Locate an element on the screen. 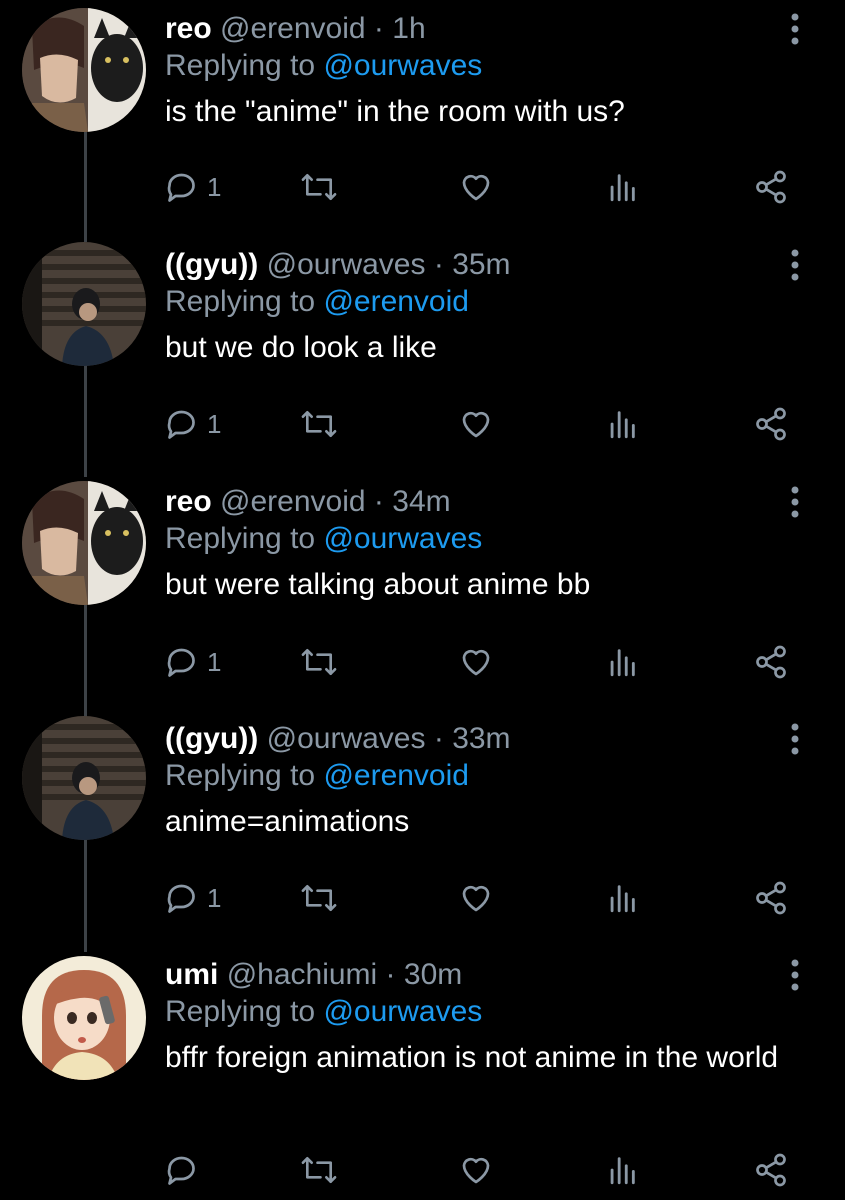 Image resolution: width=845 pixels, height=1200 pixels. timestamp: 1h is located at coordinates (408, 28).